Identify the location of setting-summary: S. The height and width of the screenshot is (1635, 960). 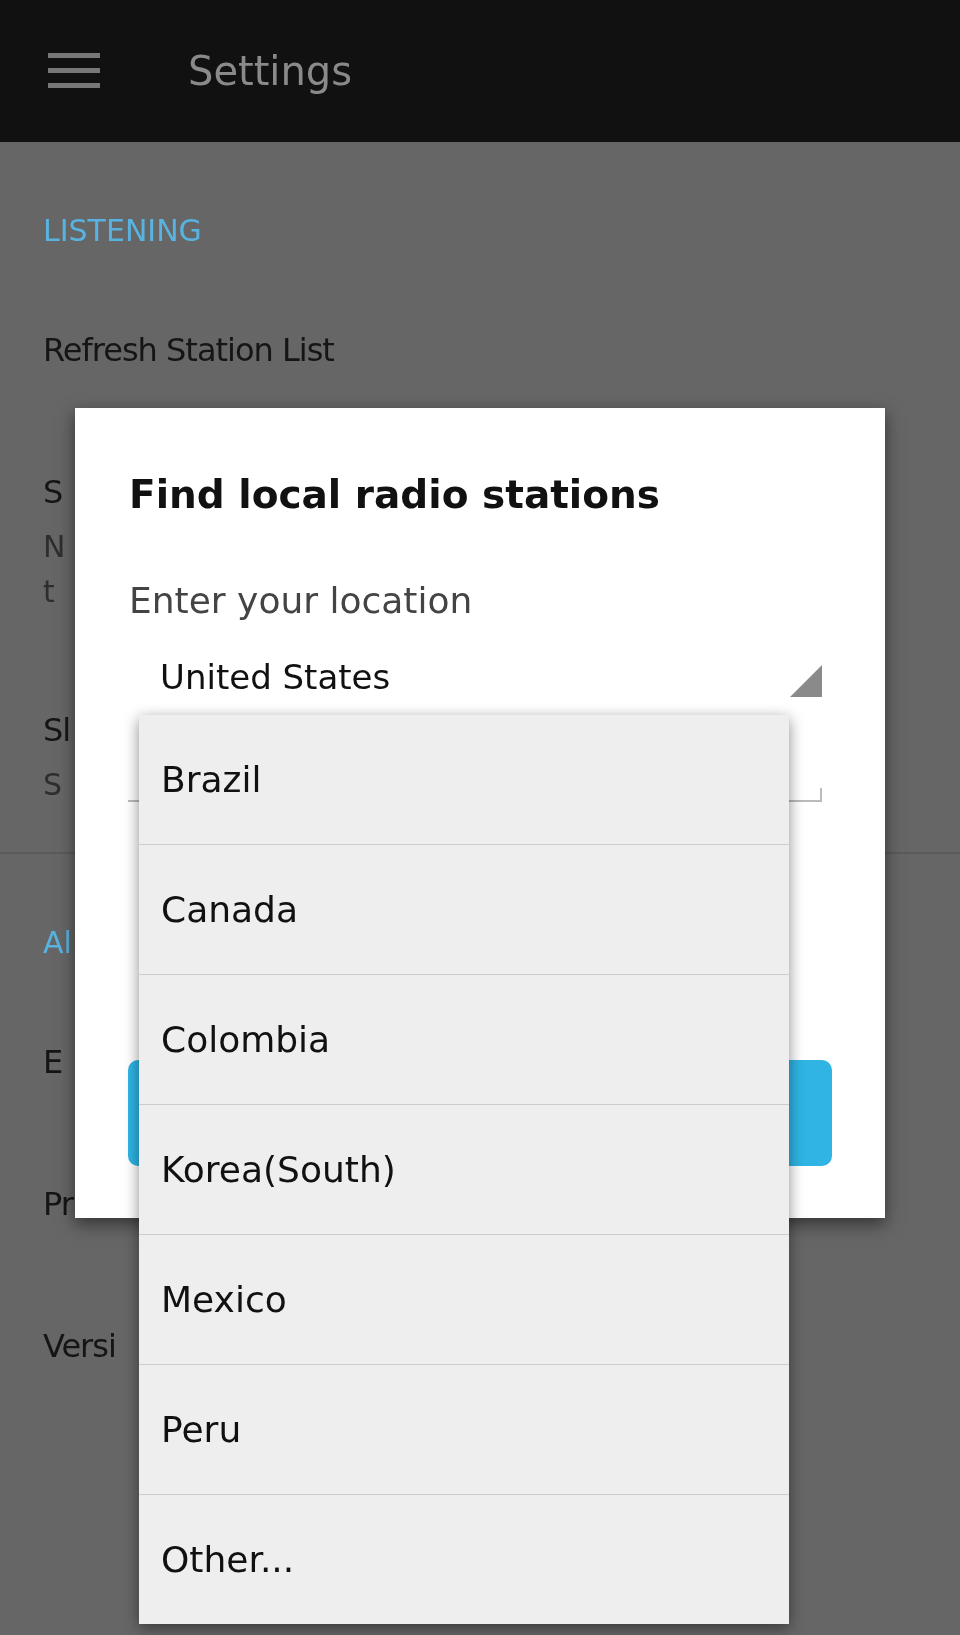
(52, 785).